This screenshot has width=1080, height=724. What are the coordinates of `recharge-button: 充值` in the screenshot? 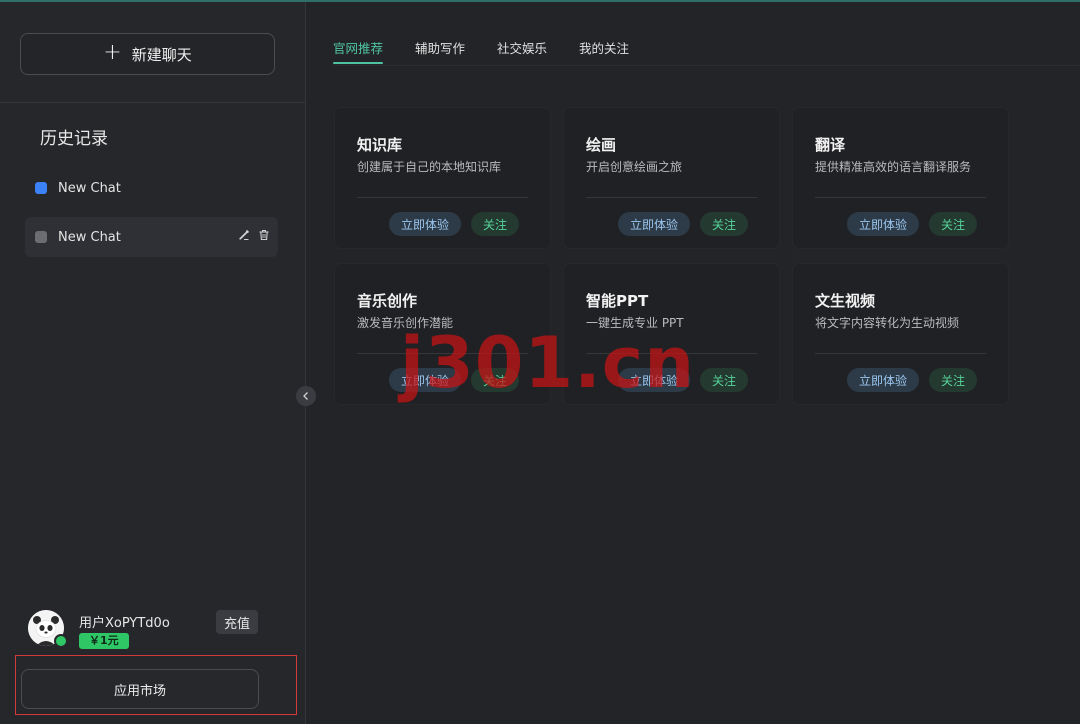 It's located at (237, 622).